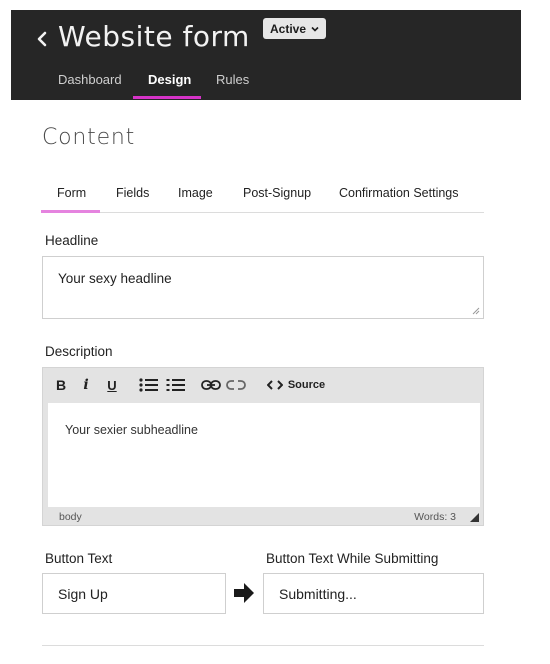 The height and width of the screenshot is (664, 550). I want to click on subtab-fields: Fields, so click(132, 193).